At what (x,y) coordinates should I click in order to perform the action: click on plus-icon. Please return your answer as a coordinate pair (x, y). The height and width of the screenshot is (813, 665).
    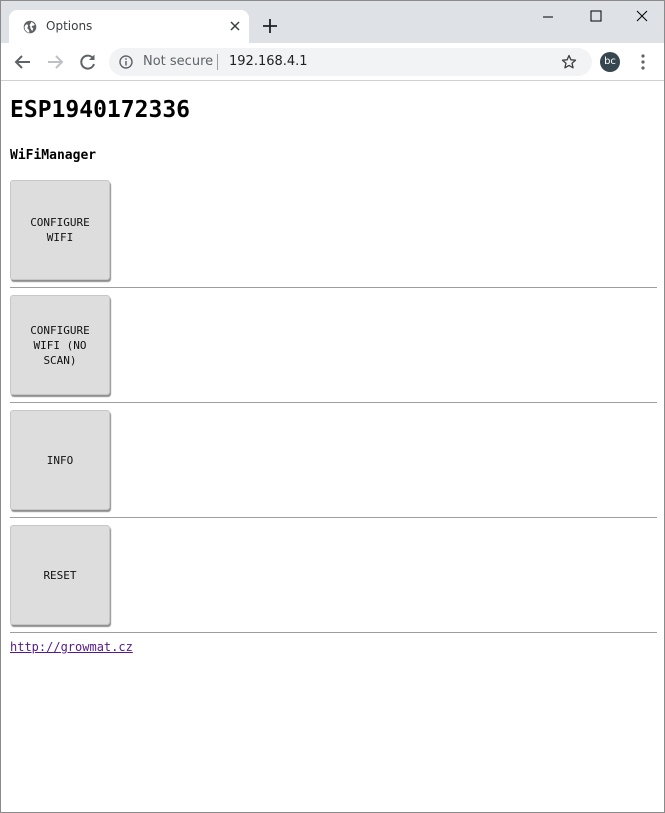
    Looking at the image, I should click on (270, 26).